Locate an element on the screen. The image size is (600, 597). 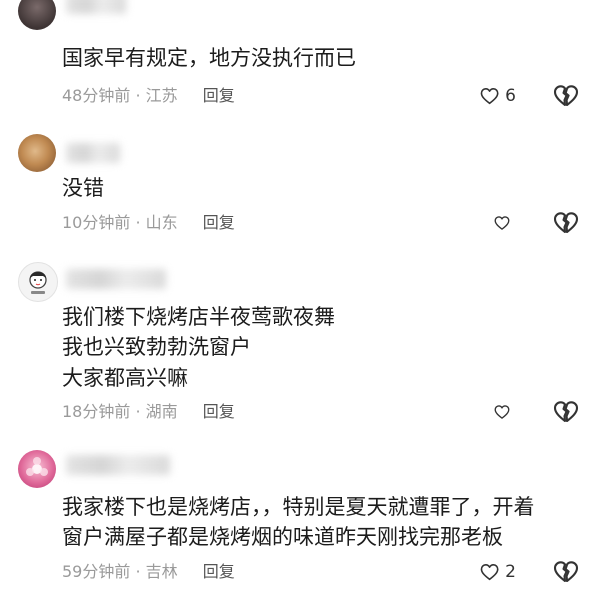
comment-text: 我家楼下也是烧烤店，，特别是夏天就遭罪了，开着 is located at coordinates (298, 507).